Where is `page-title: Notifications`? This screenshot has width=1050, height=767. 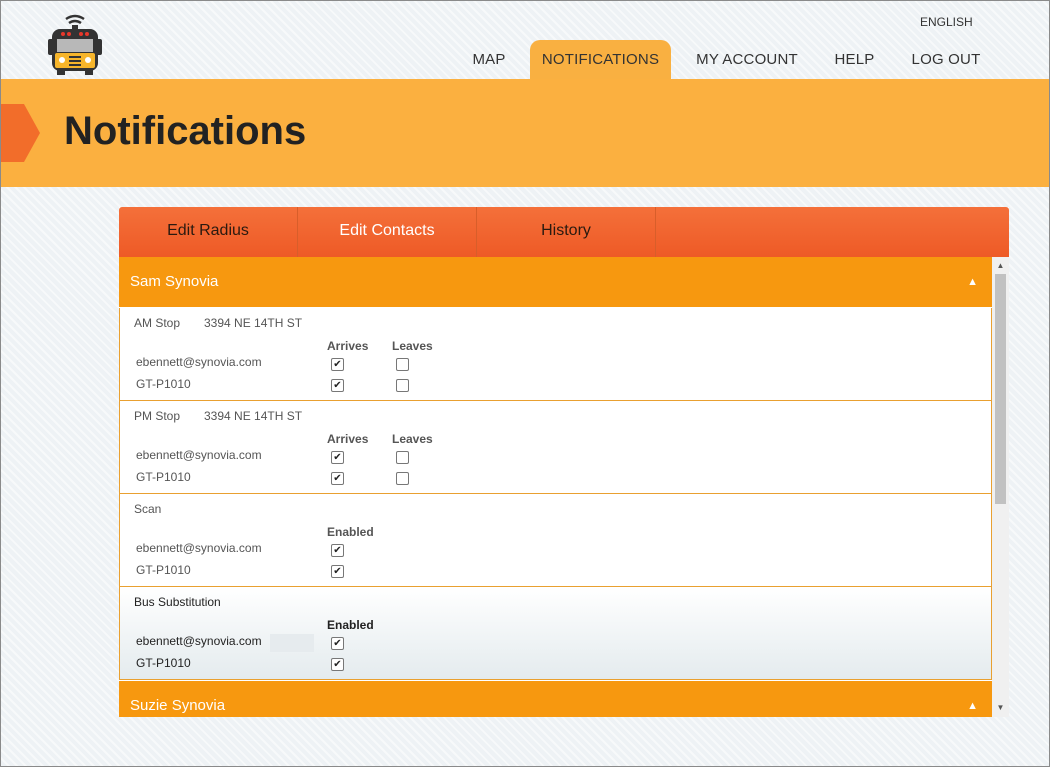
page-title: Notifications is located at coordinates (185, 131).